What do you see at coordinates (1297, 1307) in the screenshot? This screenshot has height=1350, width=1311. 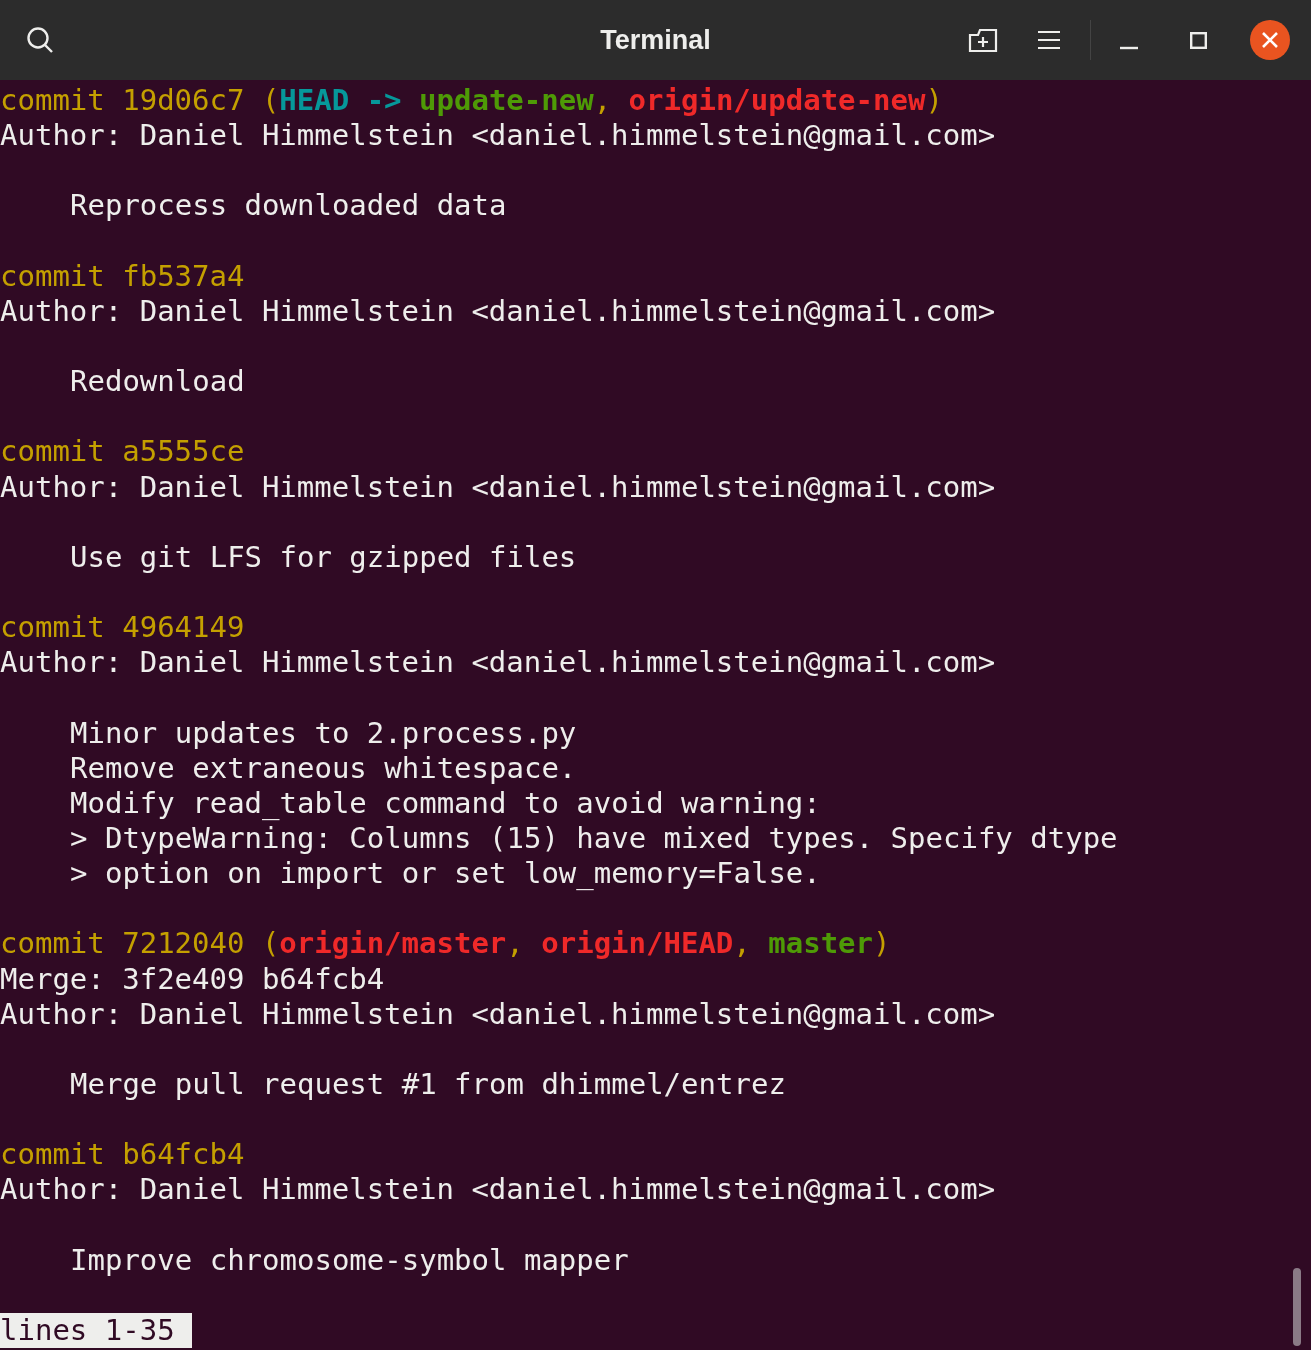 I see `scrollbar` at bounding box center [1297, 1307].